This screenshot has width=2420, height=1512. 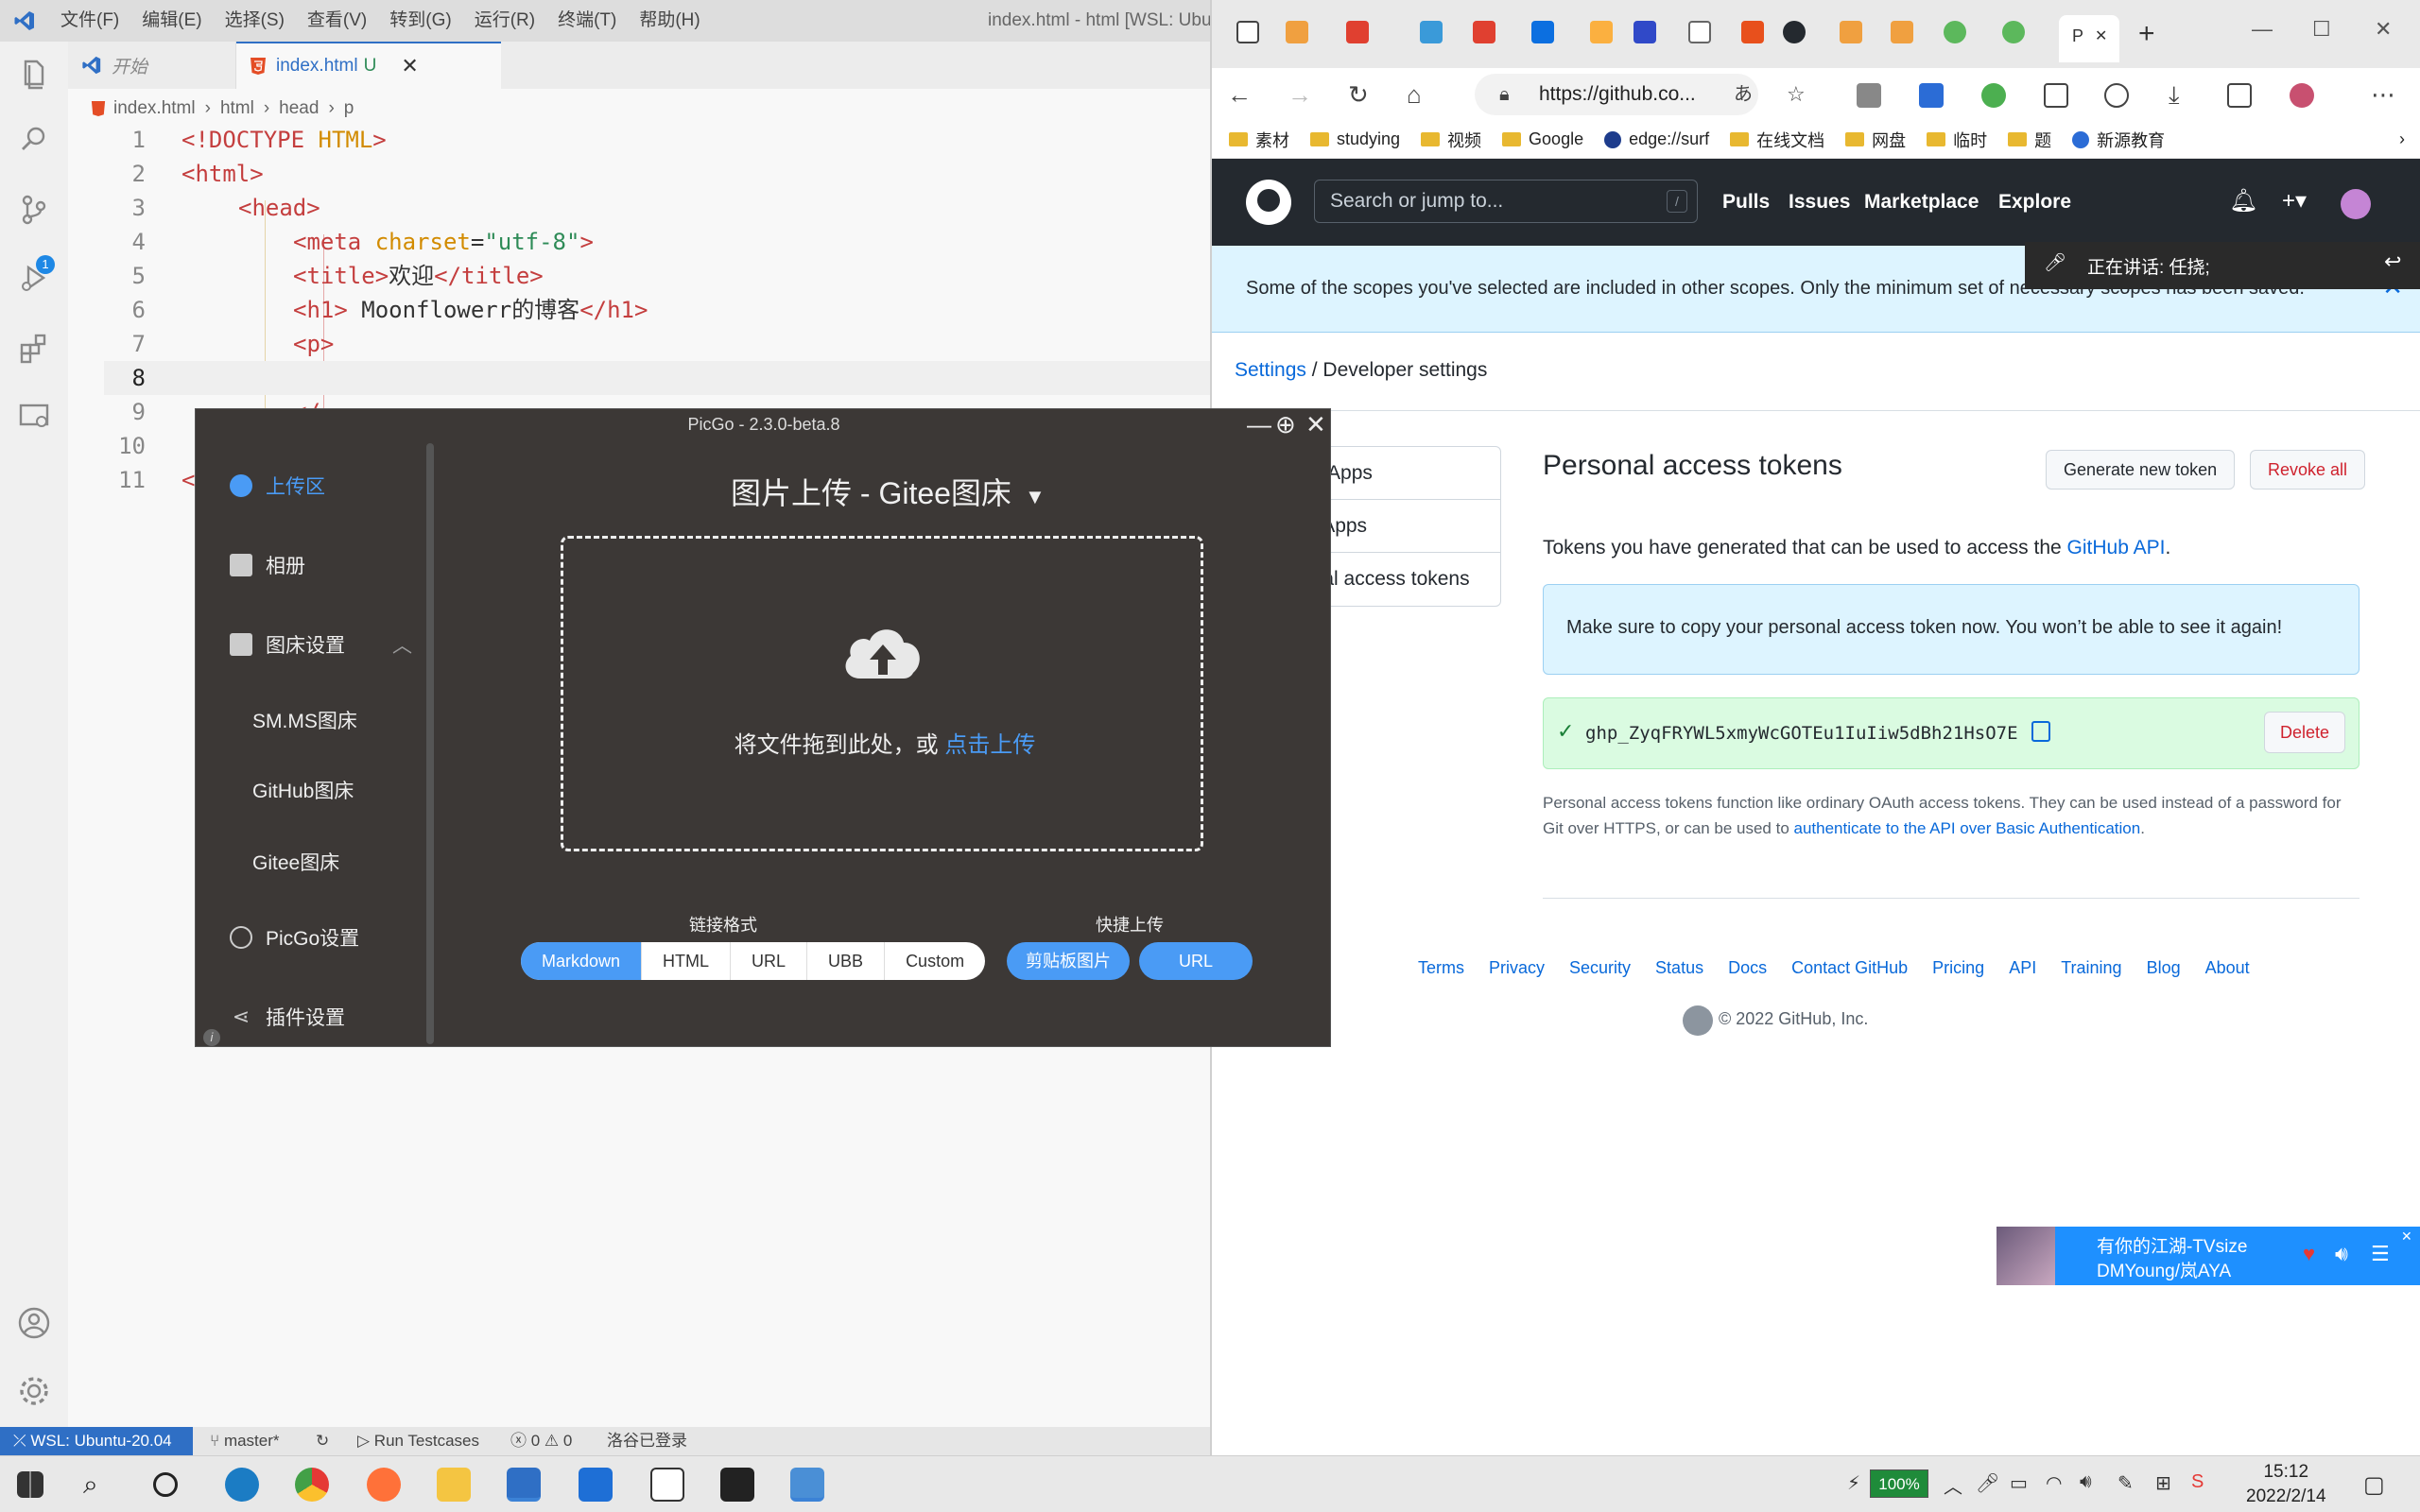 What do you see at coordinates (321, 644) in the screenshot?
I see `nav-bed-settings: 图床设置 ︿` at bounding box center [321, 644].